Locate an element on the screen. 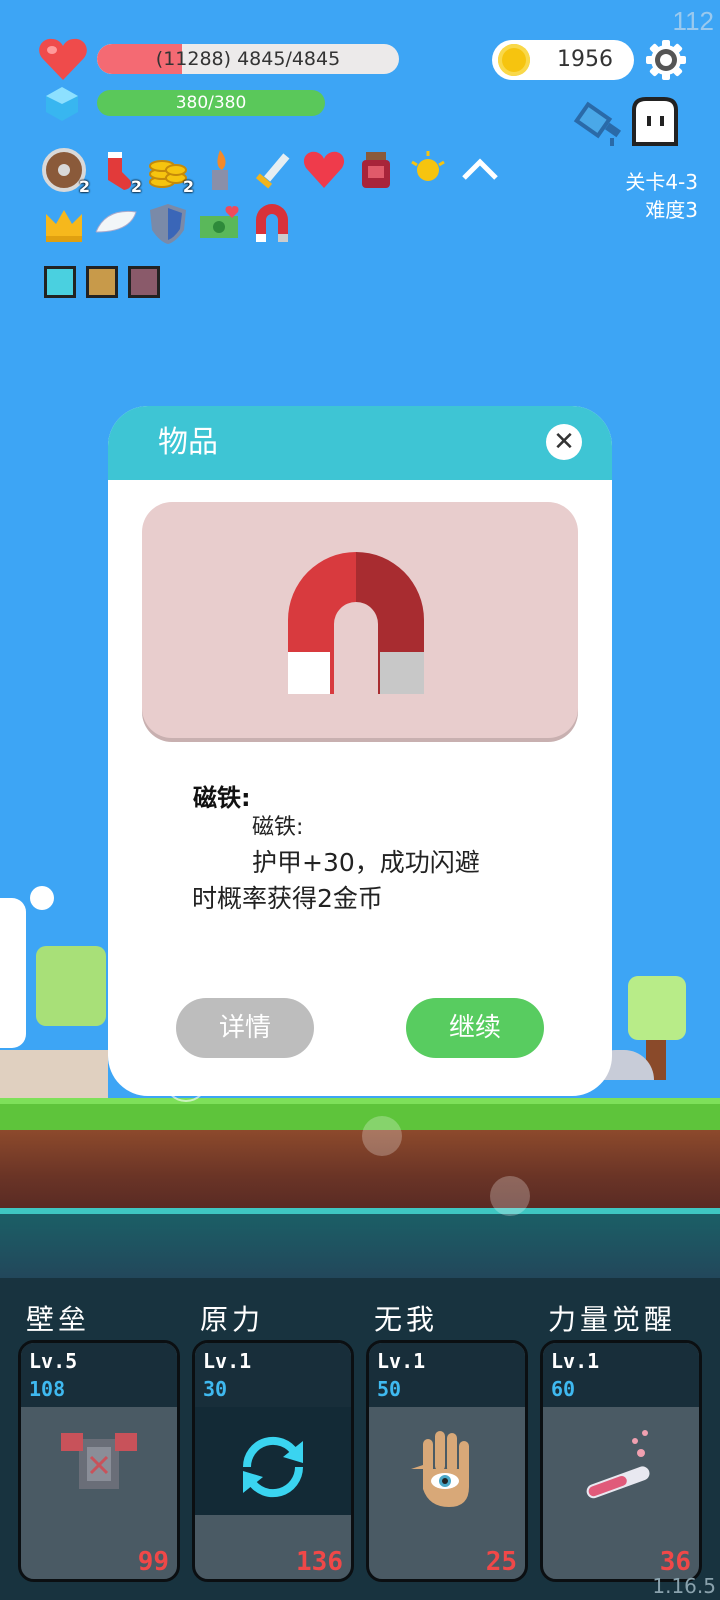 The height and width of the screenshot is (1600, 720). hp-text: (11288) 4845/4845 is located at coordinates (248, 59).